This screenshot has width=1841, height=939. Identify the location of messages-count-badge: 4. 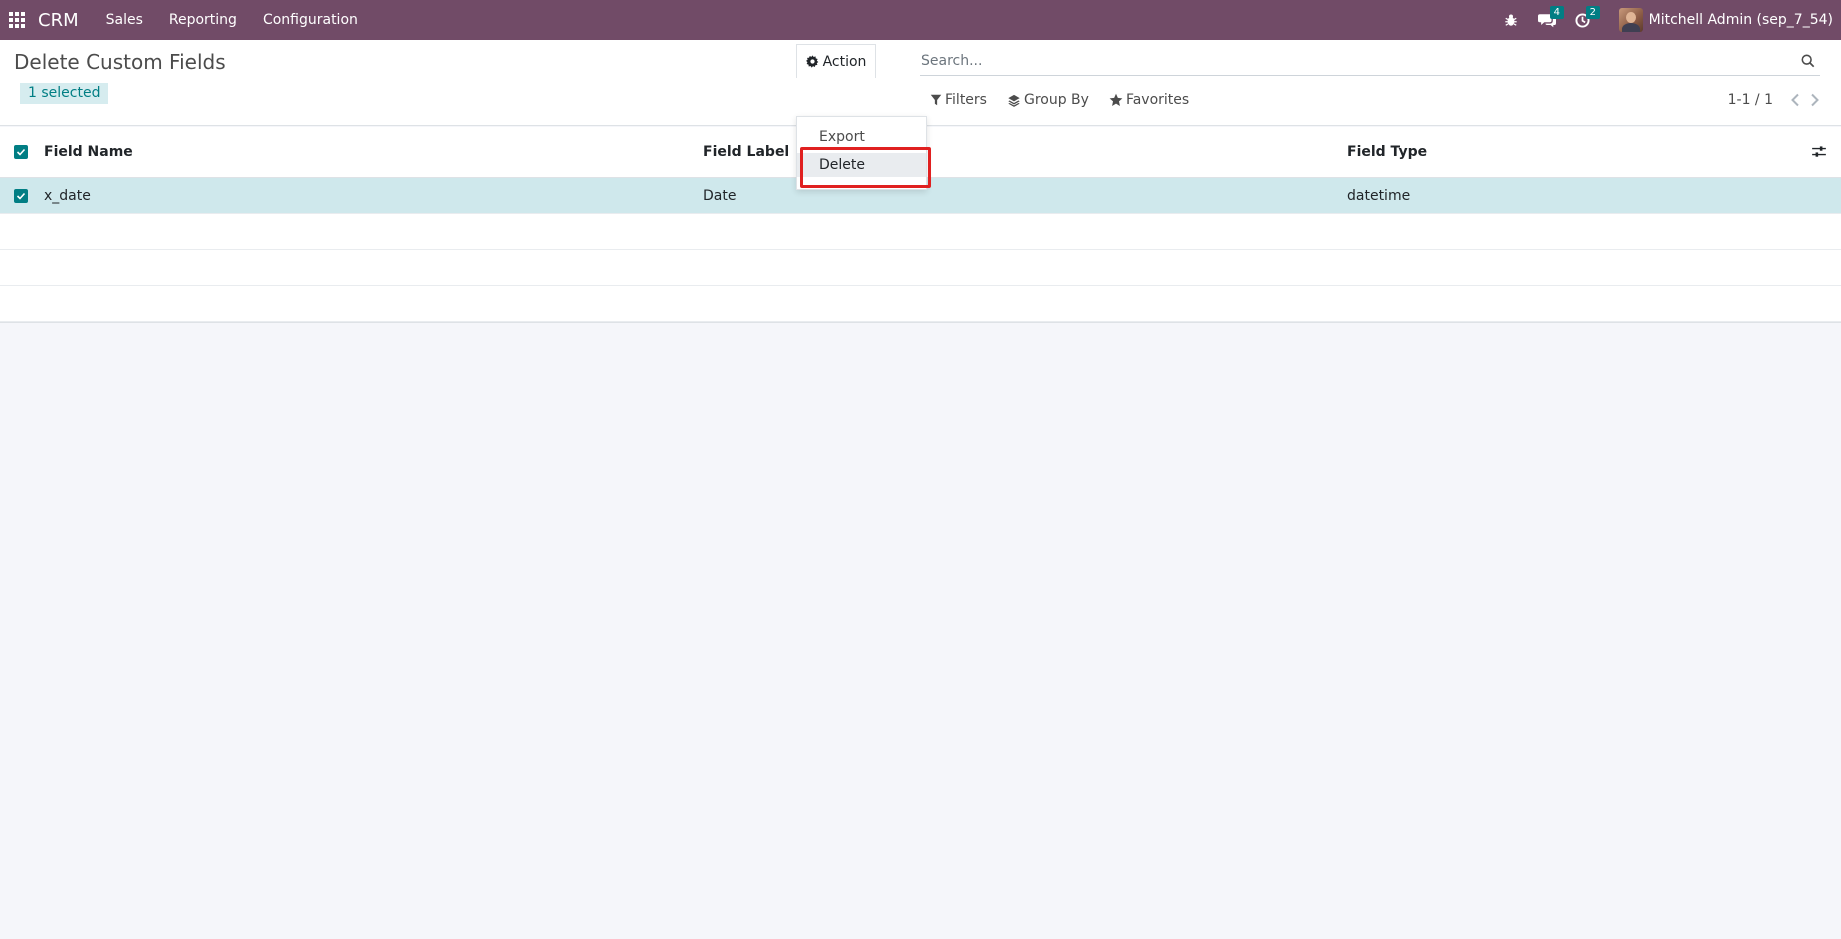
(1556, 12).